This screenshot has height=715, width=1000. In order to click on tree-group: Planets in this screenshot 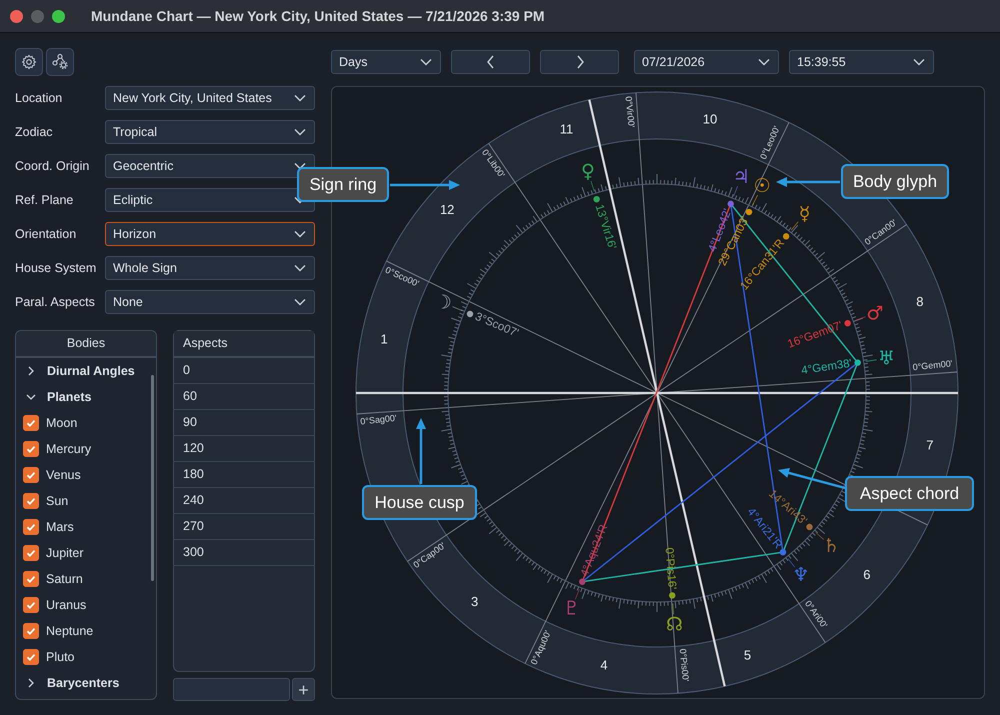, I will do `click(81, 397)`.